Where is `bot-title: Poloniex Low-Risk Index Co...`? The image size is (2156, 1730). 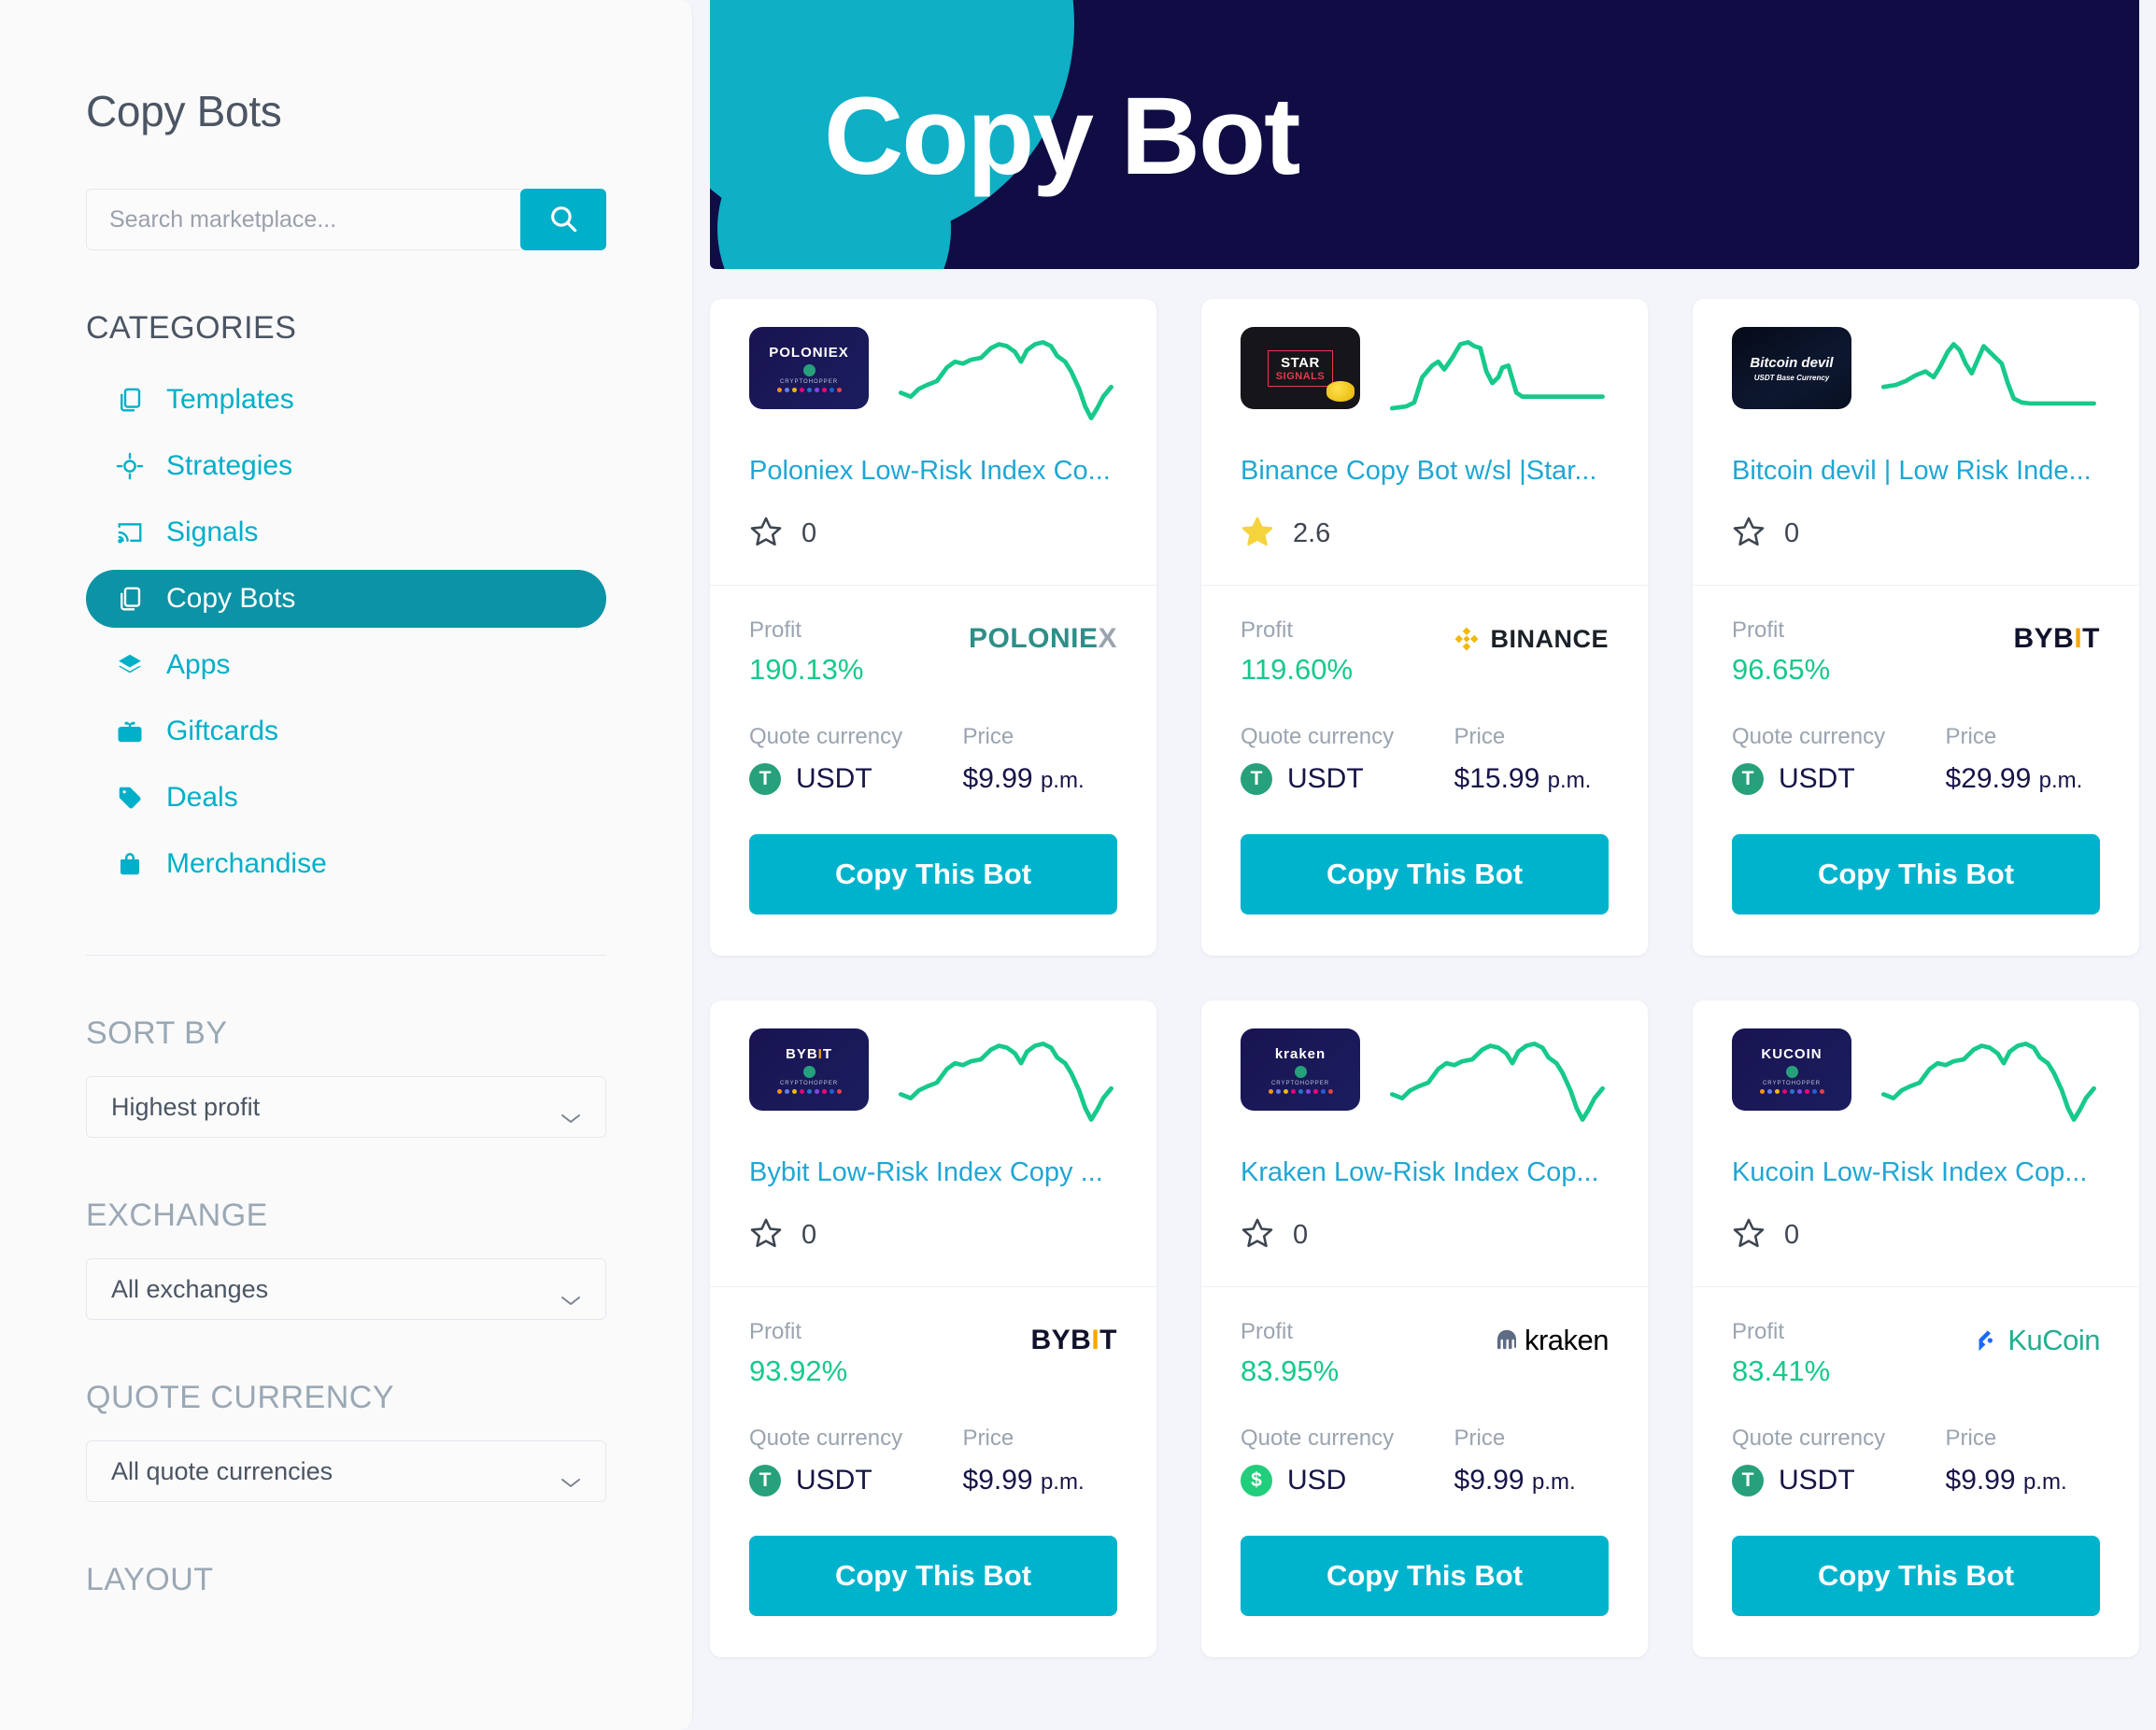
bot-title: Poloniex Low-Risk Index Co... is located at coordinates (933, 471).